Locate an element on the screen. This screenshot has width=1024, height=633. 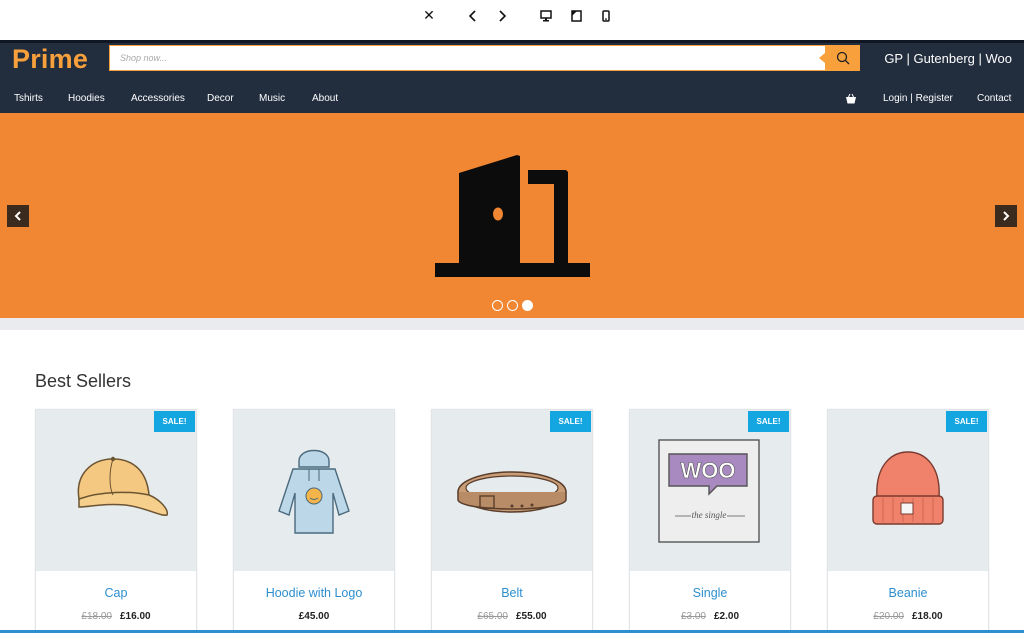
beanie-image is located at coordinates (908, 487).